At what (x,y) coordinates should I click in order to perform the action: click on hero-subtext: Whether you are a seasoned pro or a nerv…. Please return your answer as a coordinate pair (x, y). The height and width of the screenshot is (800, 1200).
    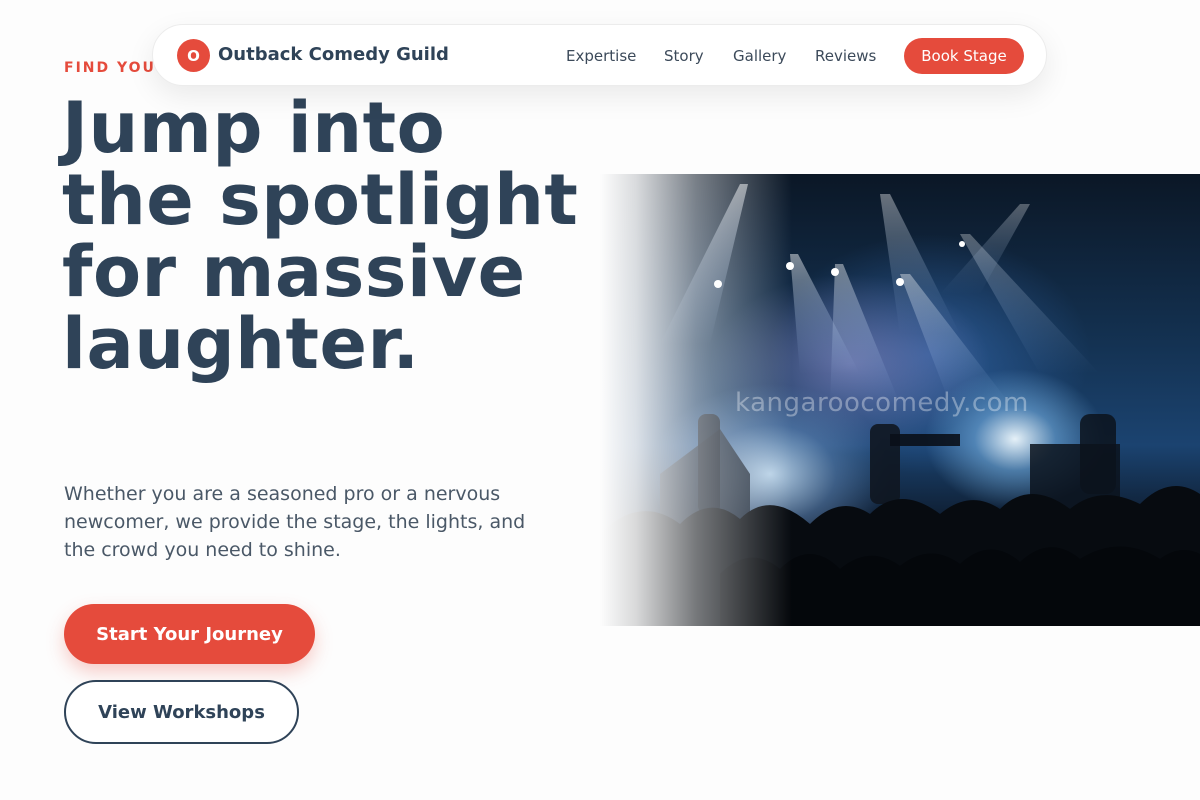
    Looking at the image, I should click on (295, 522).